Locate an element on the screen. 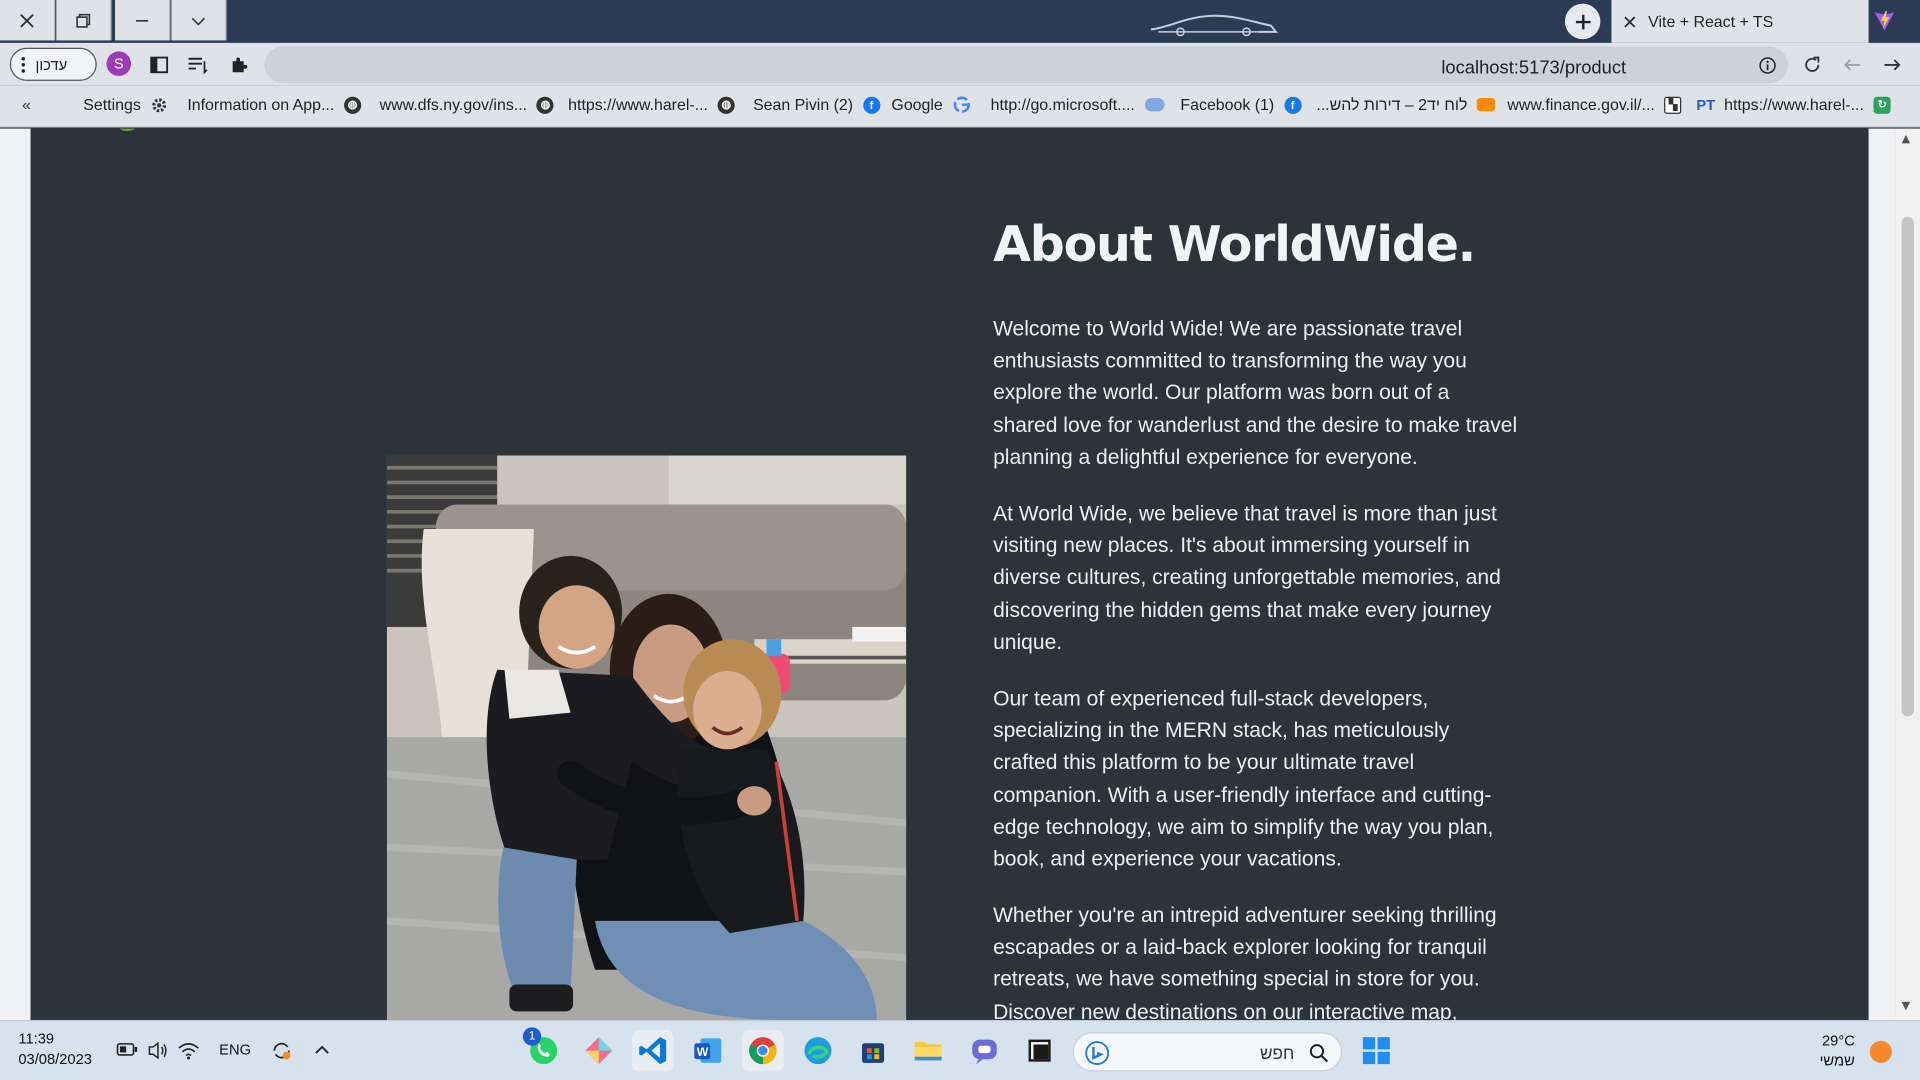 The height and width of the screenshot is (1080, 1920). bookmark-label: Google is located at coordinates (917, 104).